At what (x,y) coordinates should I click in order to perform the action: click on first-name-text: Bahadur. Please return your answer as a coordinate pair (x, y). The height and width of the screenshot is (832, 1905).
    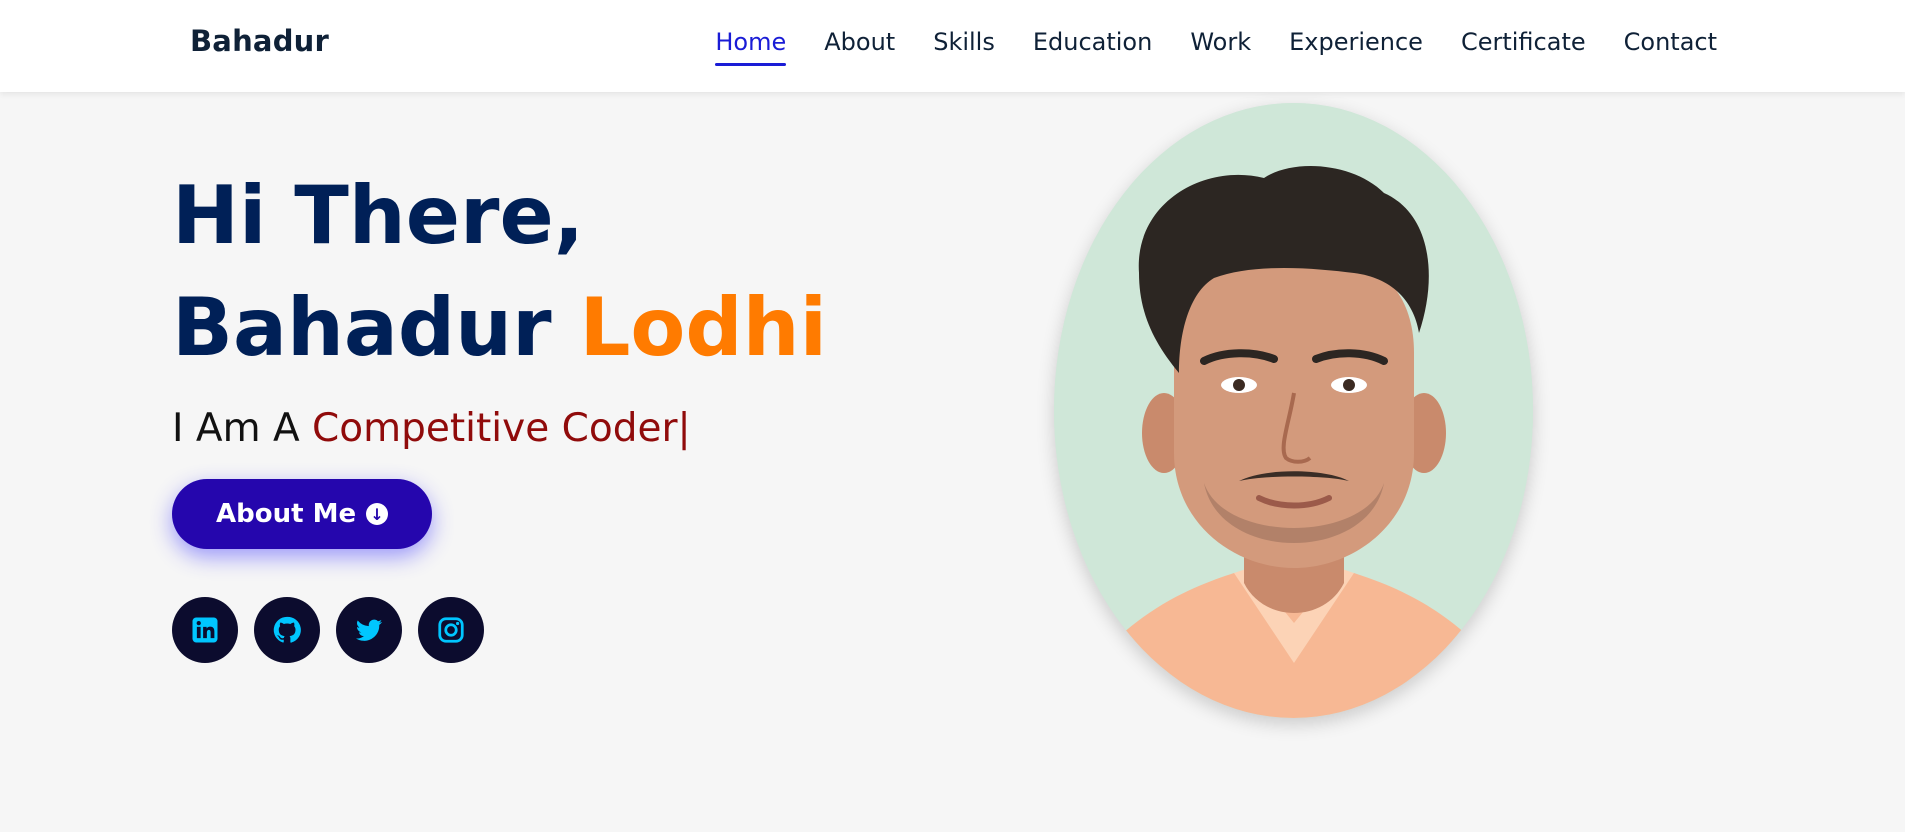
    Looking at the image, I should click on (362, 327).